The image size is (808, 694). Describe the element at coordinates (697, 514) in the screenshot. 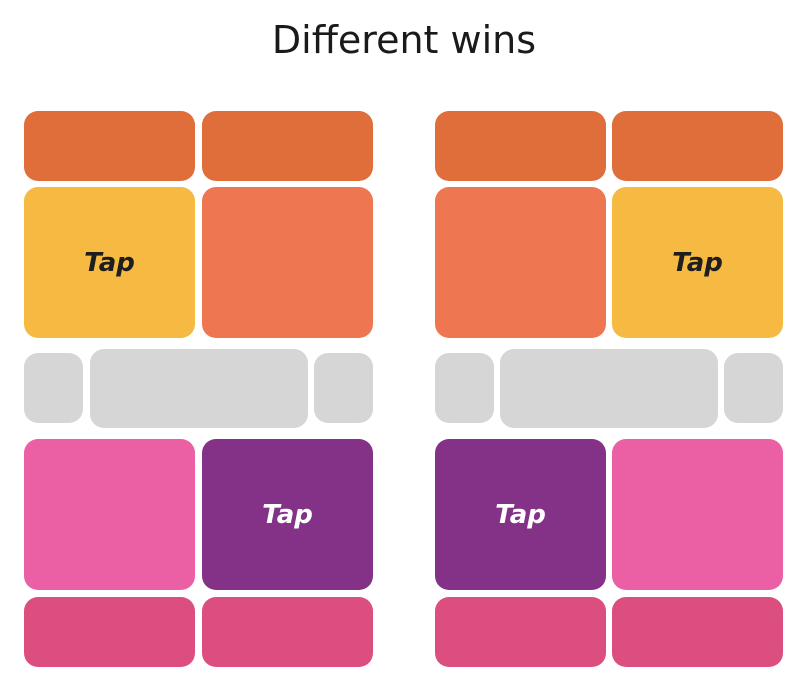

I see `right-pink-tile` at that location.